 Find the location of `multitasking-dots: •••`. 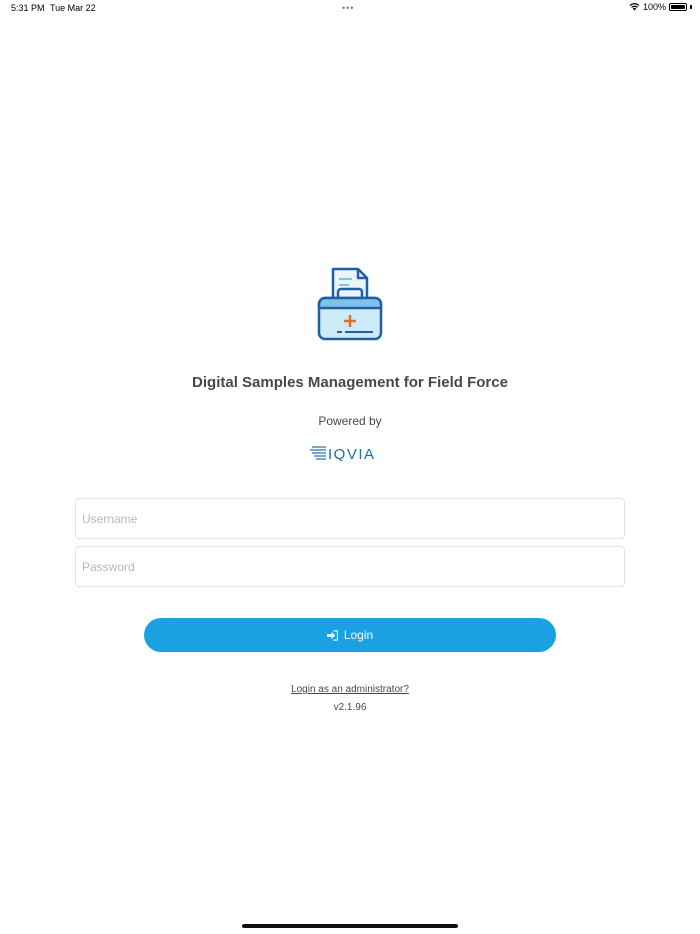

multitasking-dots: ••• is located at coordinates (348, 8).